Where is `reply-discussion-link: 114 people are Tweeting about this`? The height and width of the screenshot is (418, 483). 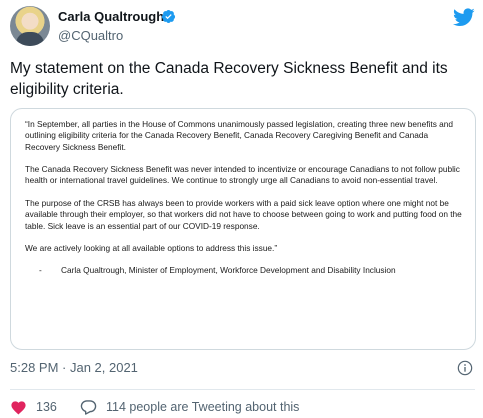 reply-discussion-link: 114 people are Tweeting about this is located at coordinates (202, 407).